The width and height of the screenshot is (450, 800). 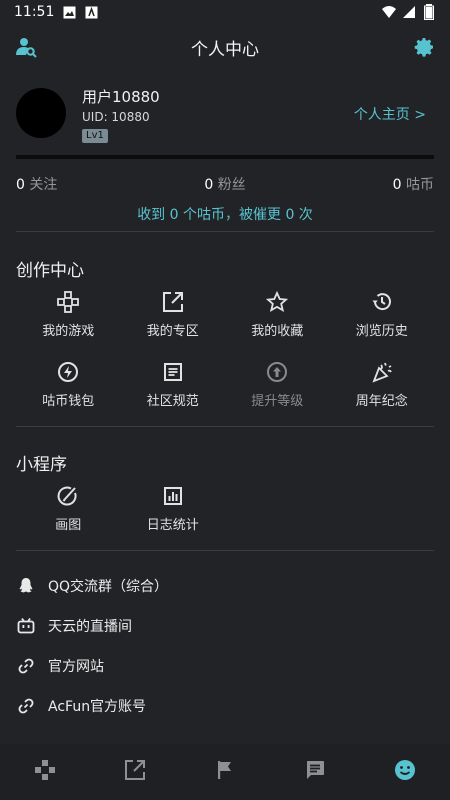 What do you see at coordinates (68, 401) in the screenshot?
I see `creation-item-wallet-label: 咕币钱包` at bounding box center [68, 401].